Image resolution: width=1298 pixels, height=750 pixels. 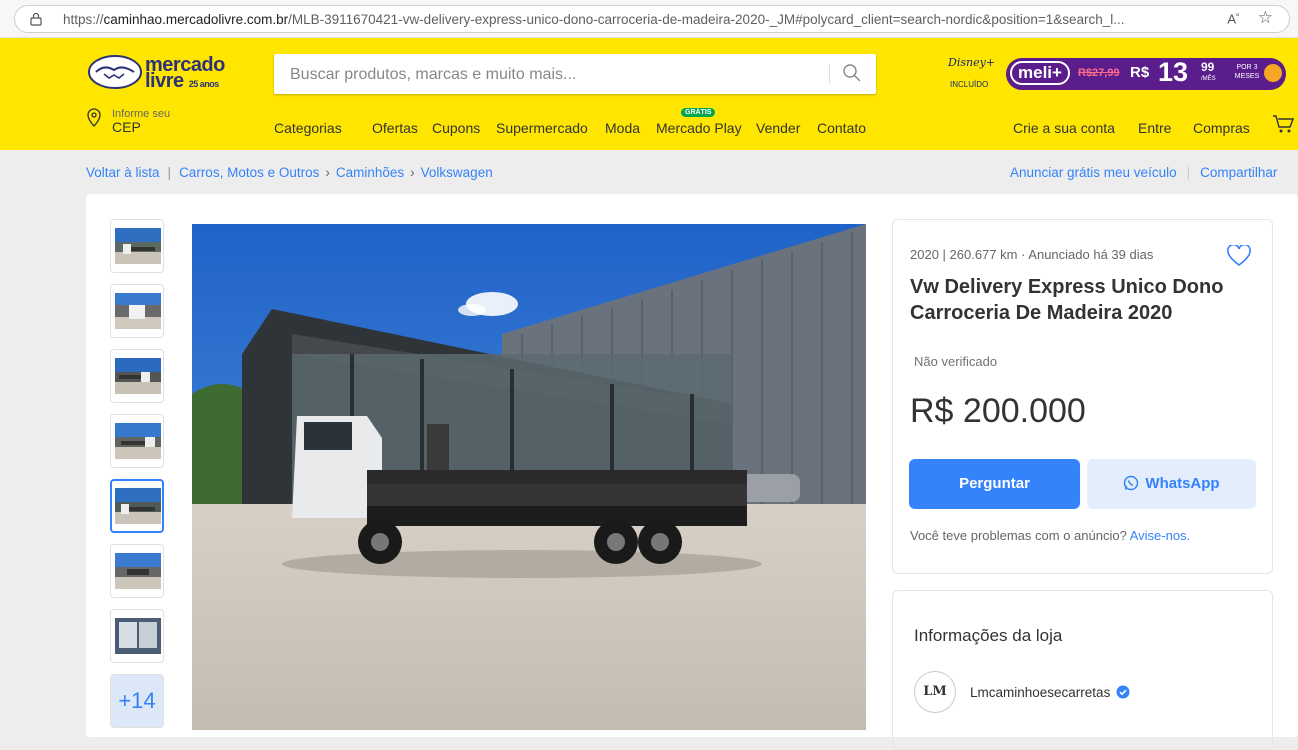 I want to click on location-pin-icon, so click(x=94, y=117).